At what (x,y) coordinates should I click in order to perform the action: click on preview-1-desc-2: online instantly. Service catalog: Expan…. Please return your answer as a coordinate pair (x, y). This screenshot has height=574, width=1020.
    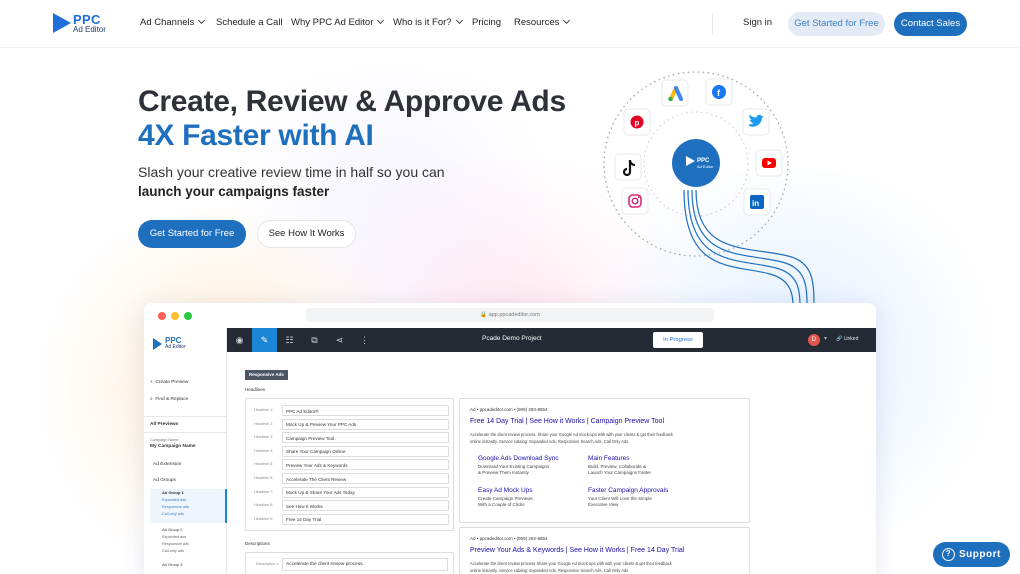
    Looking at the image, I should click on (549, 441).